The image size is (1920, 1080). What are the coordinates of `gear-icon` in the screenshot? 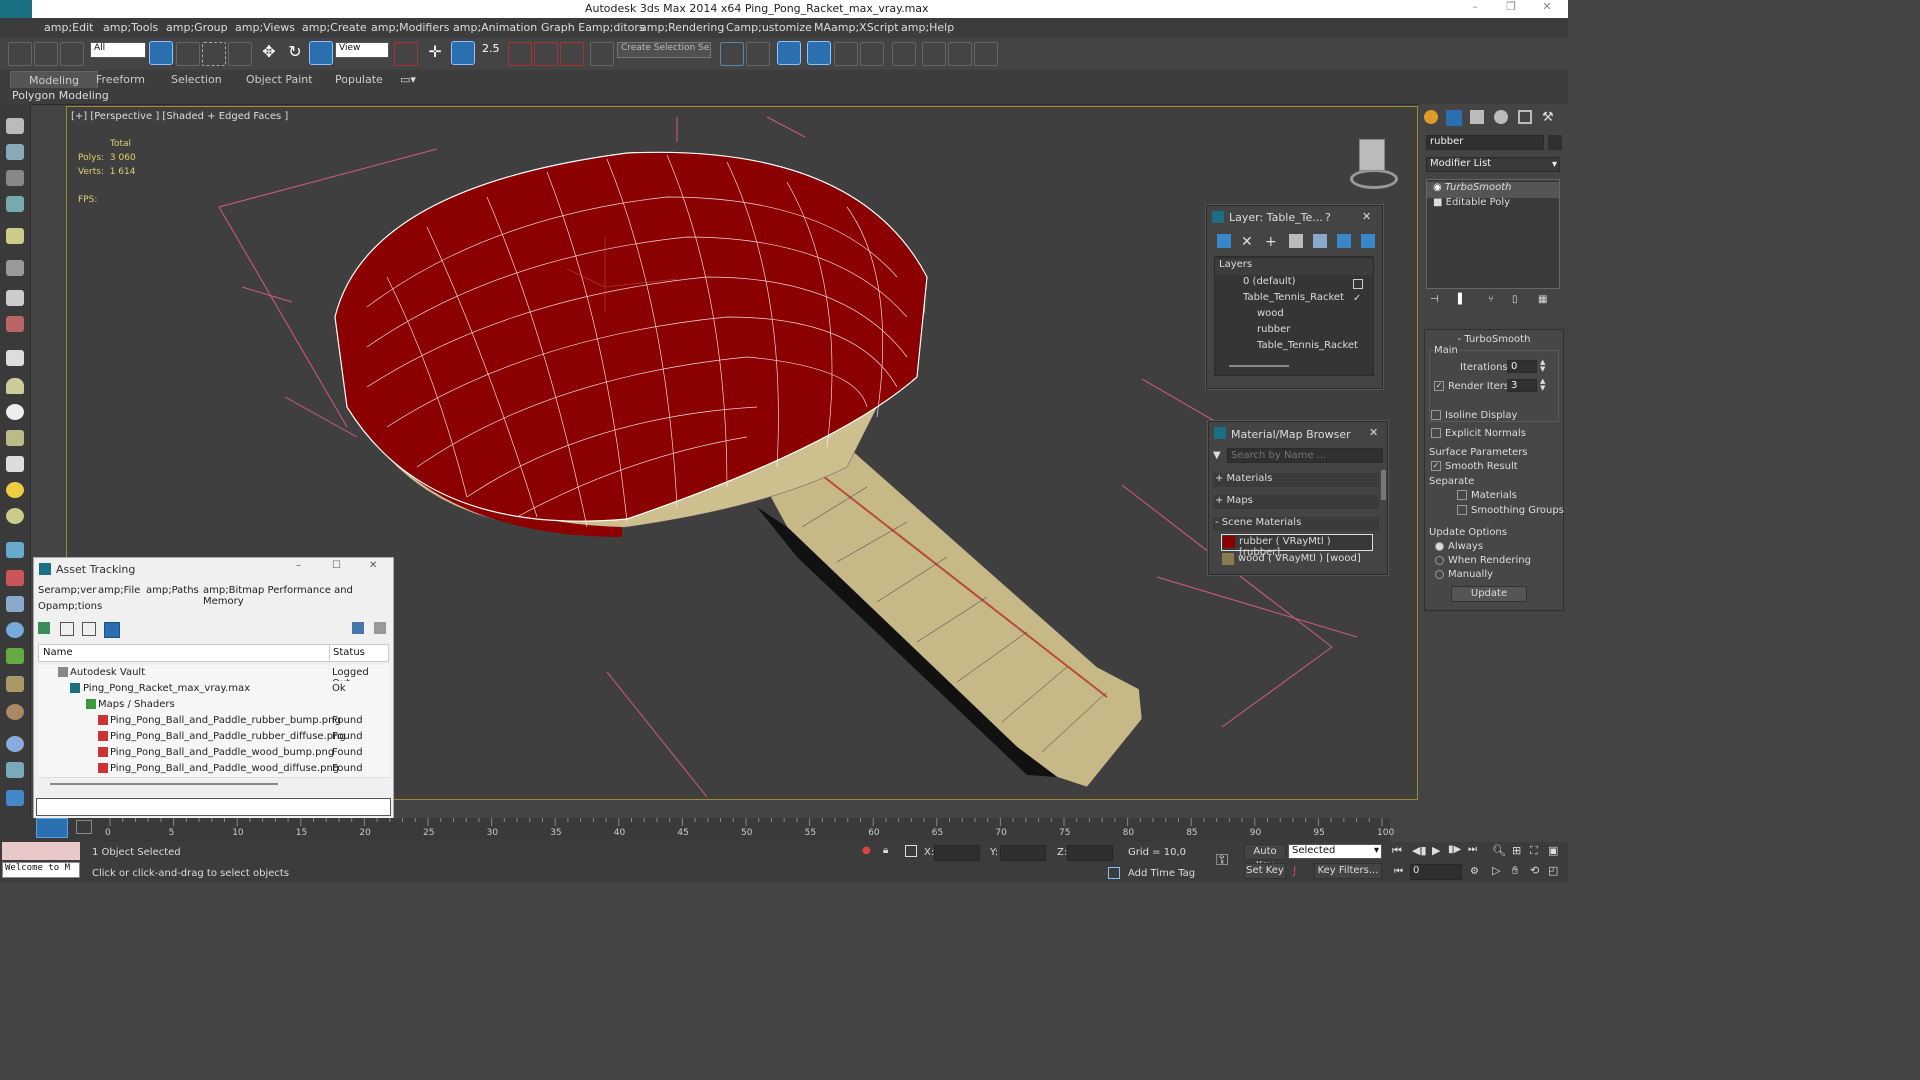 It's located at (15, 630).